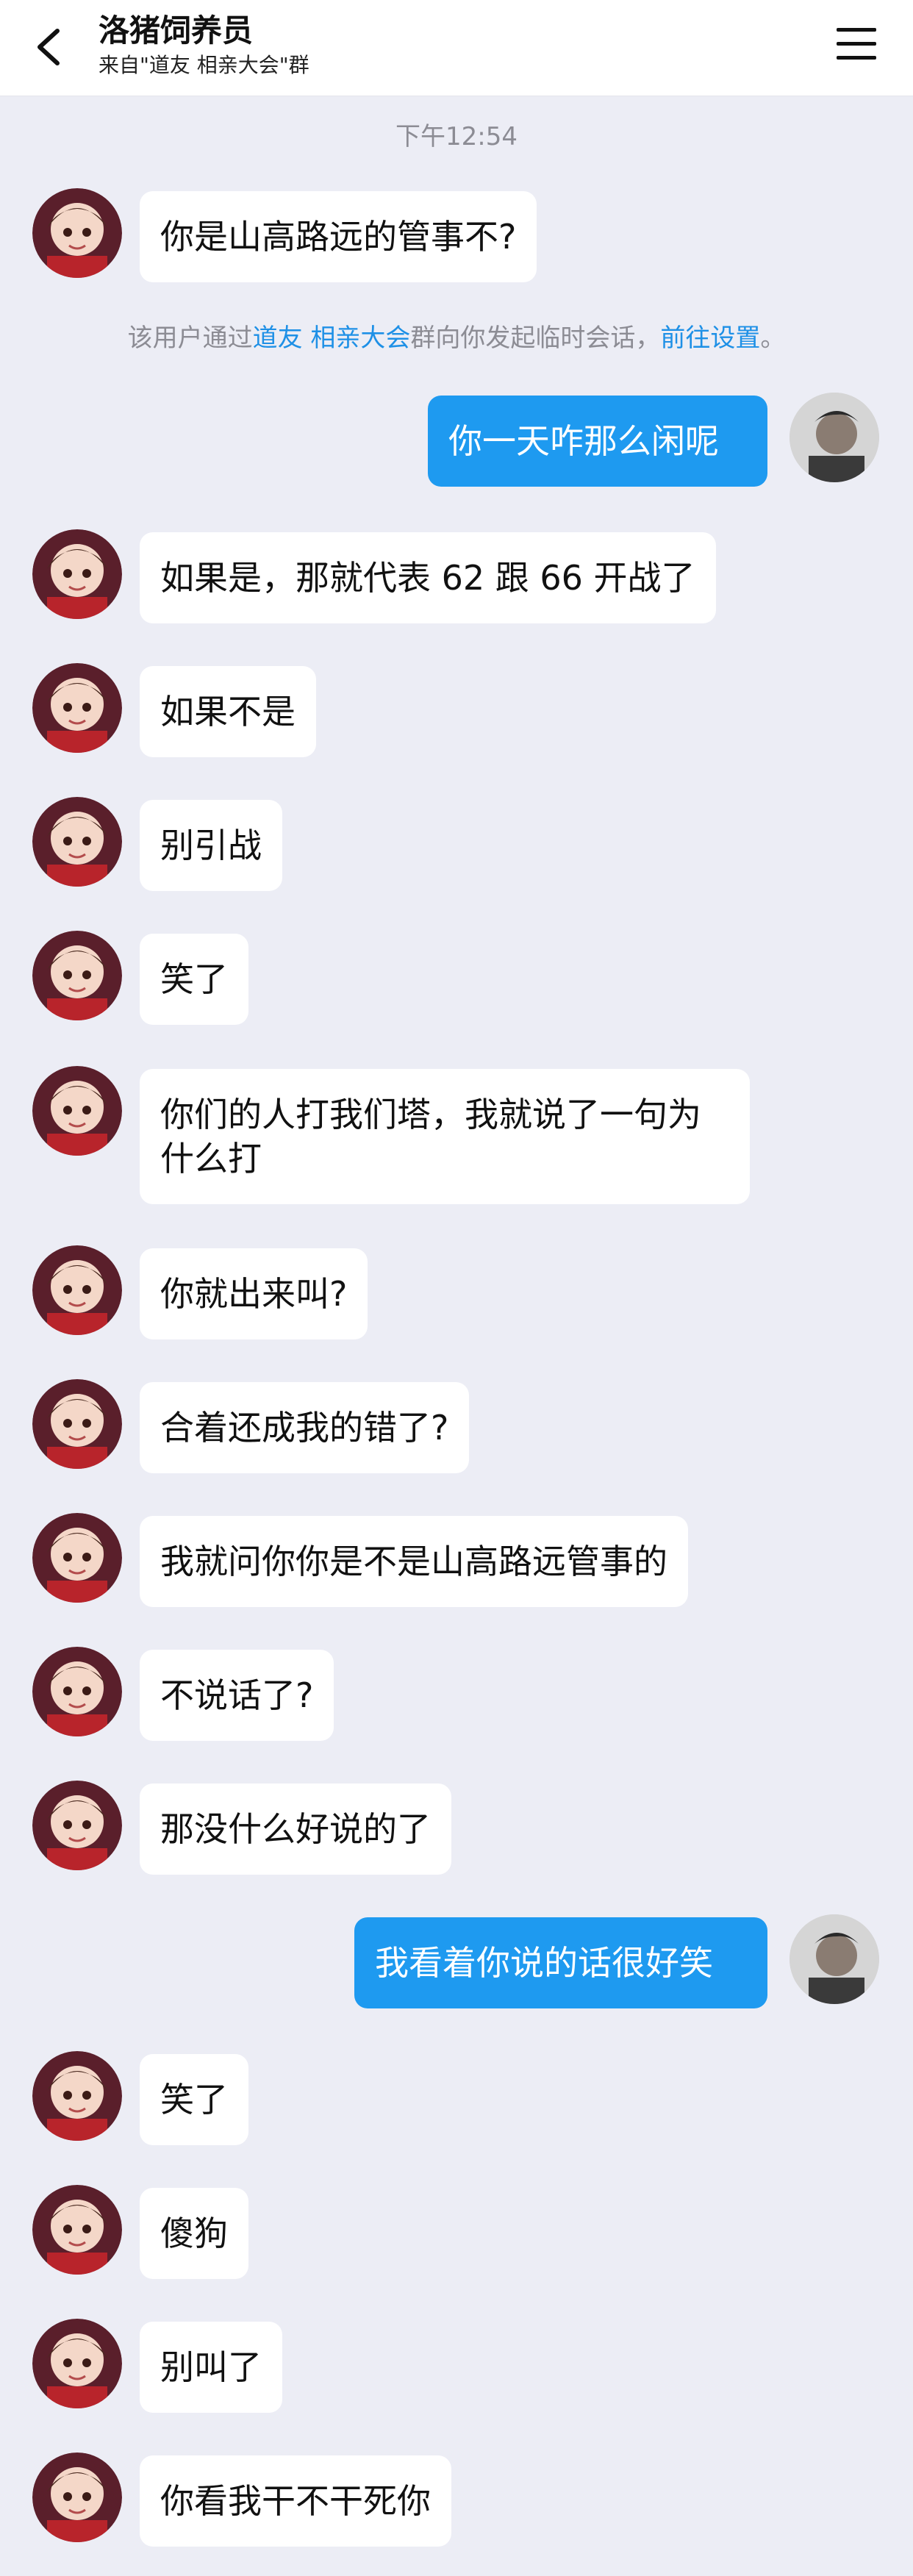  I want to click on notice-middle: 群向你发起临时会话，, so click(535, 338).